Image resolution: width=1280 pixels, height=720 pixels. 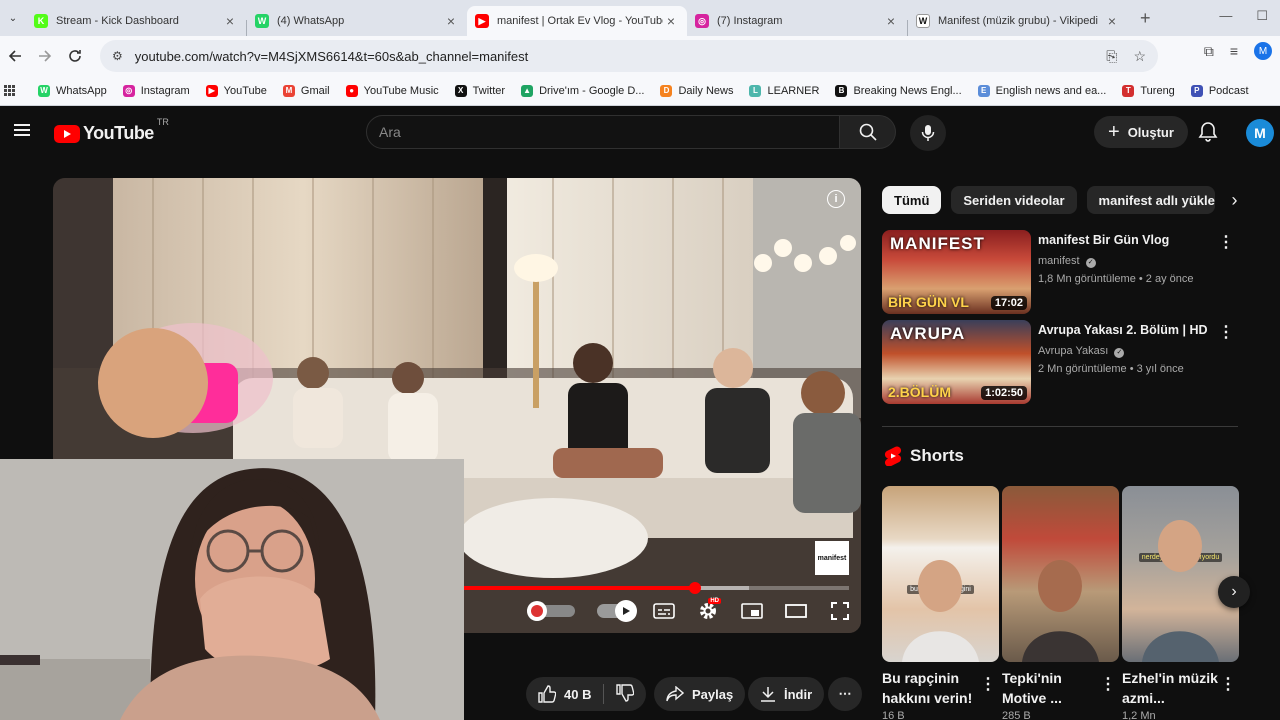 I want to click on shorts-next-button: ›, so click(x=1234, y=592).